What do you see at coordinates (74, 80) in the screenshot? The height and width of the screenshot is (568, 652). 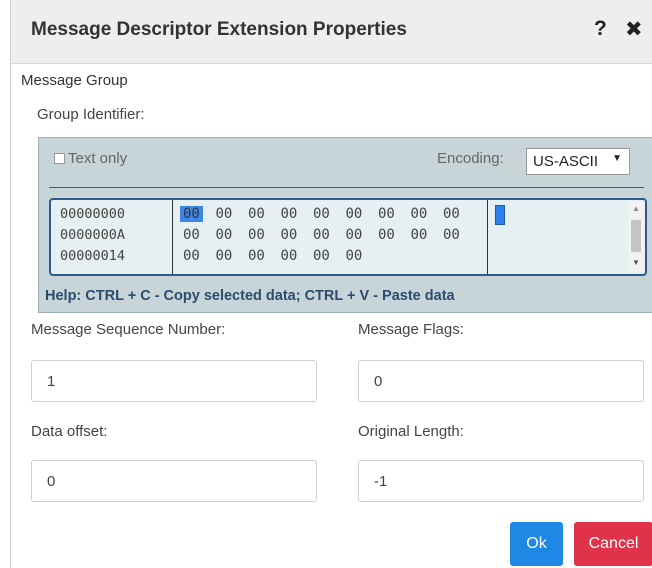 I see `message-group-heading: Message Group` at bounding box center [74, 80].